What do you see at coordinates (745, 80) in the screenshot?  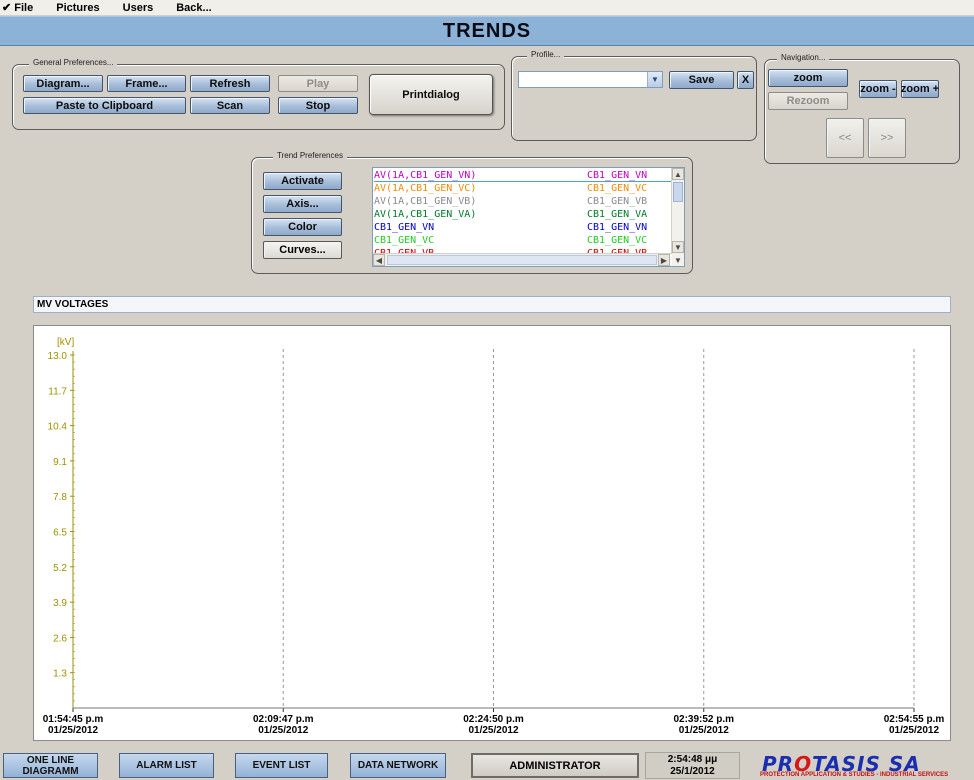 I see `profile-close-button: X` at bounding box center [745, 80].